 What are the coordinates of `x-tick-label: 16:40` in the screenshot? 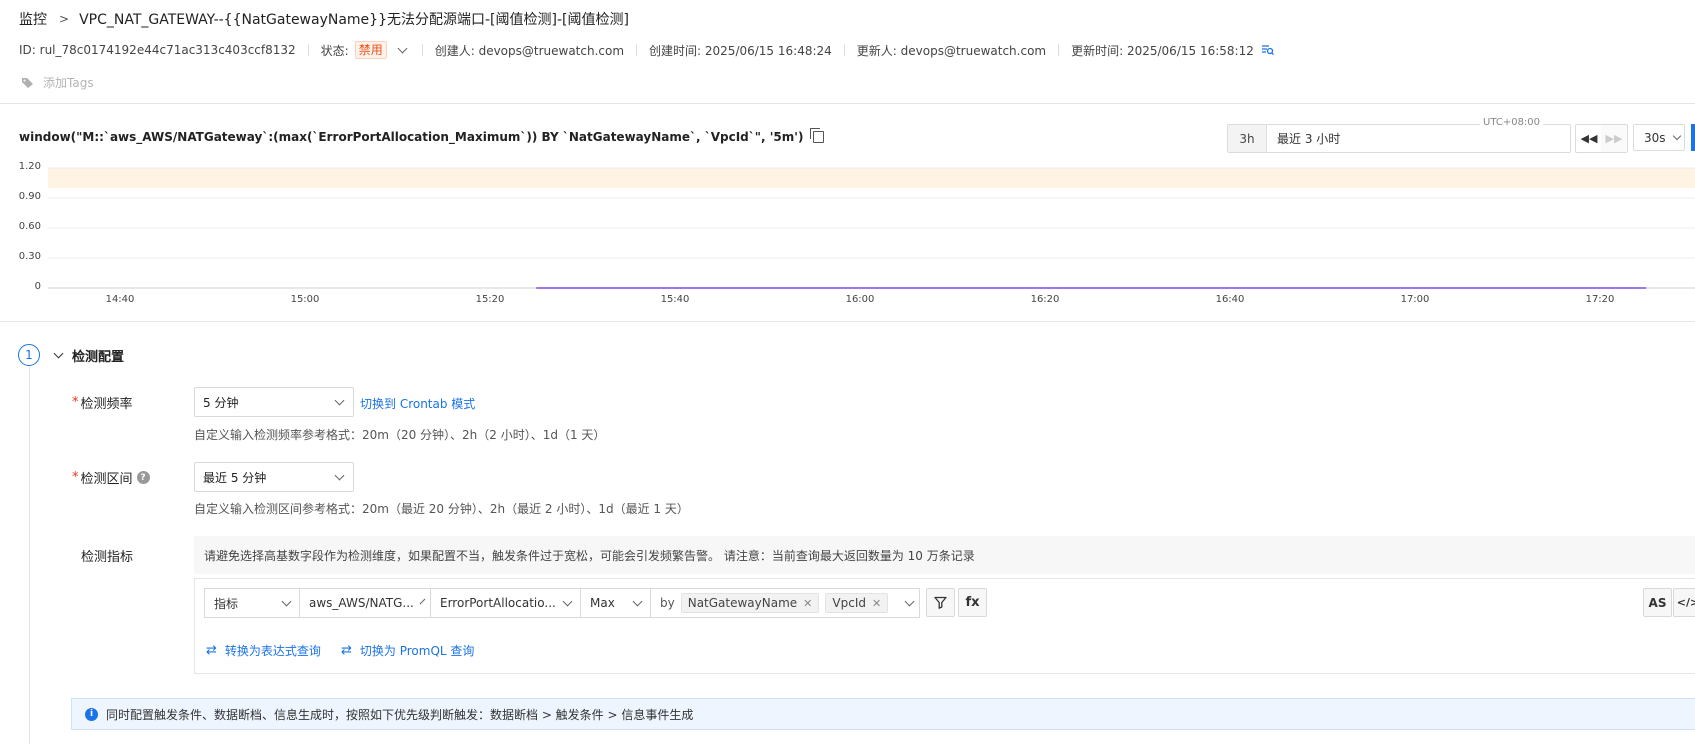 It's located at (1230, 299).